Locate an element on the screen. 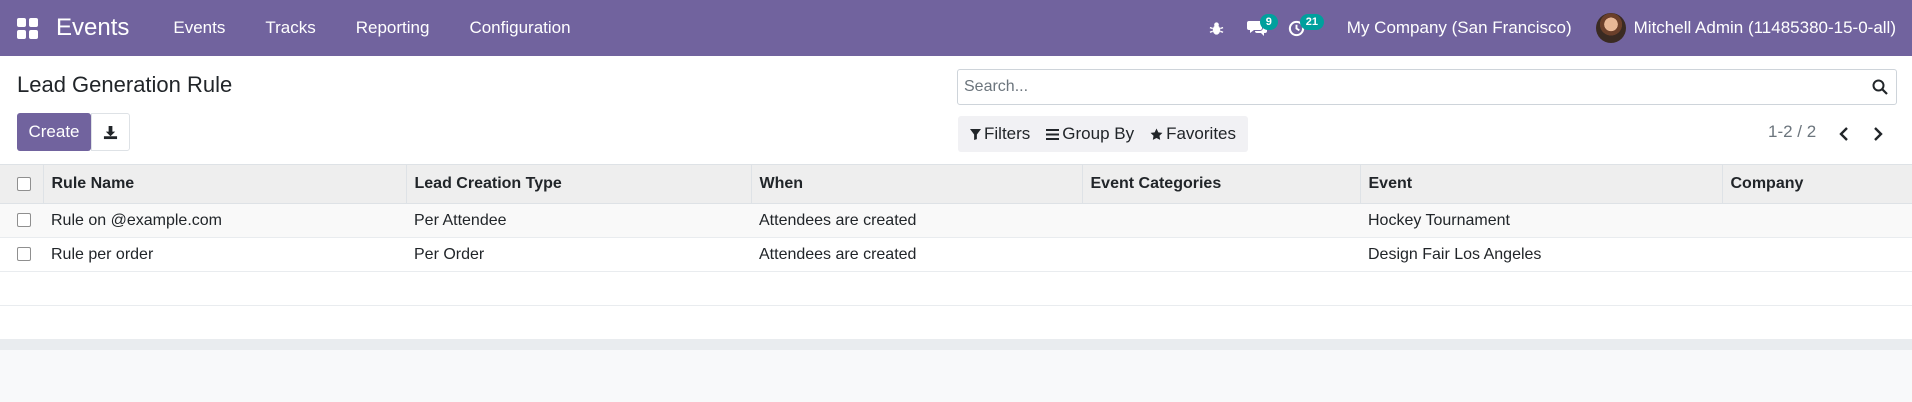 The image size is (1912, 402). favorites-button: Favorites is located at coordinates (1193, 134).